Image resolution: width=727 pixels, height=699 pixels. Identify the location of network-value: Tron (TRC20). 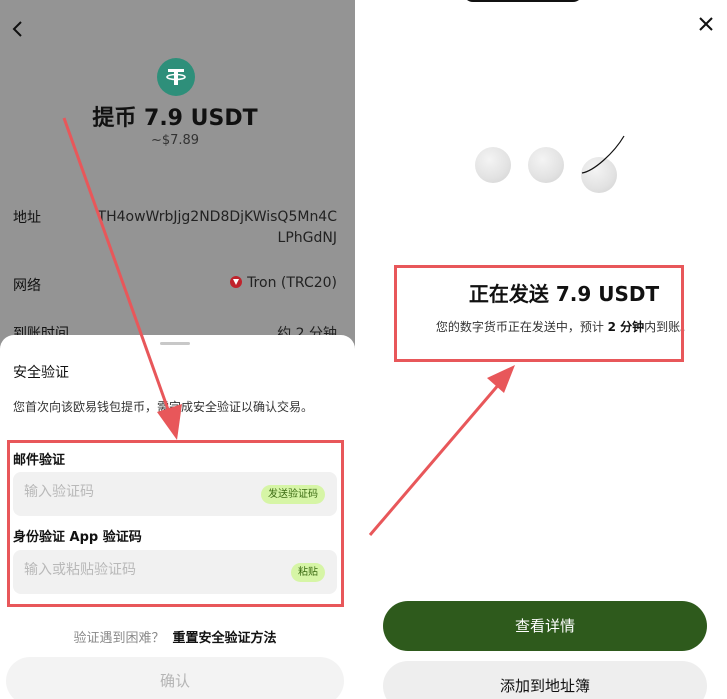
(283, 283).